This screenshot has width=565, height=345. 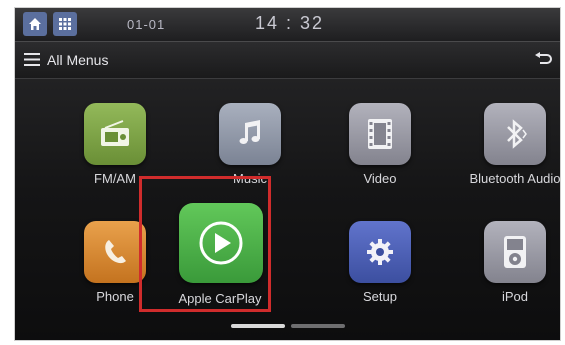 What do you see at coordinates (318, 326) in the screenshot?
I see `page-indicator-inactive` at bounding box center [318, 326].